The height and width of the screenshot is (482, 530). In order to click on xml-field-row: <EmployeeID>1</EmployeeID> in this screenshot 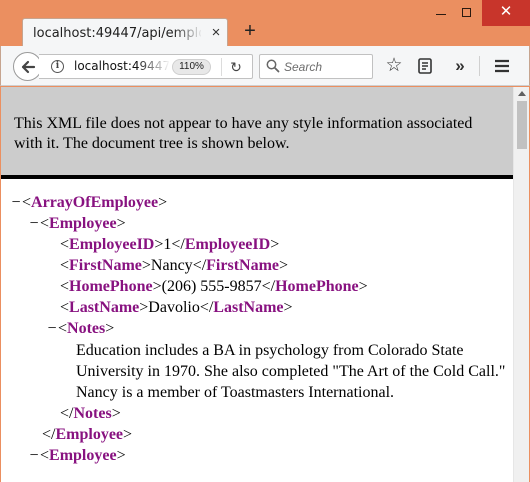, I will do `click(170, 244)`.